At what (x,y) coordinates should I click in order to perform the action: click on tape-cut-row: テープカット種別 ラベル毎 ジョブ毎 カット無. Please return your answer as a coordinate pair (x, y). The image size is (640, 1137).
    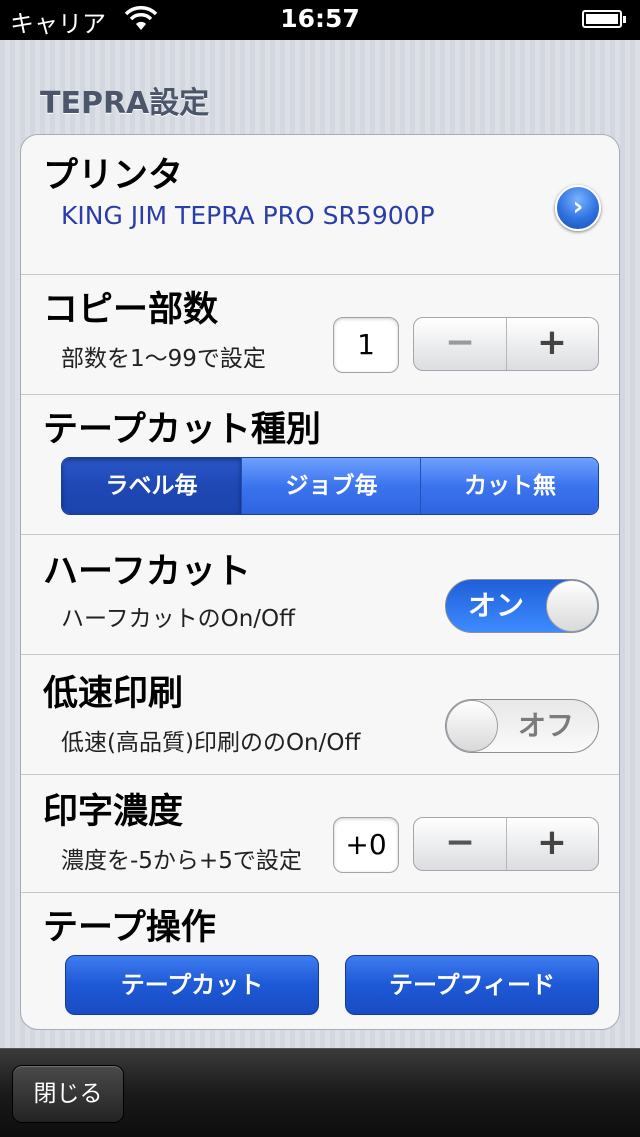
    Looking at the image, I should click on (320, 465).